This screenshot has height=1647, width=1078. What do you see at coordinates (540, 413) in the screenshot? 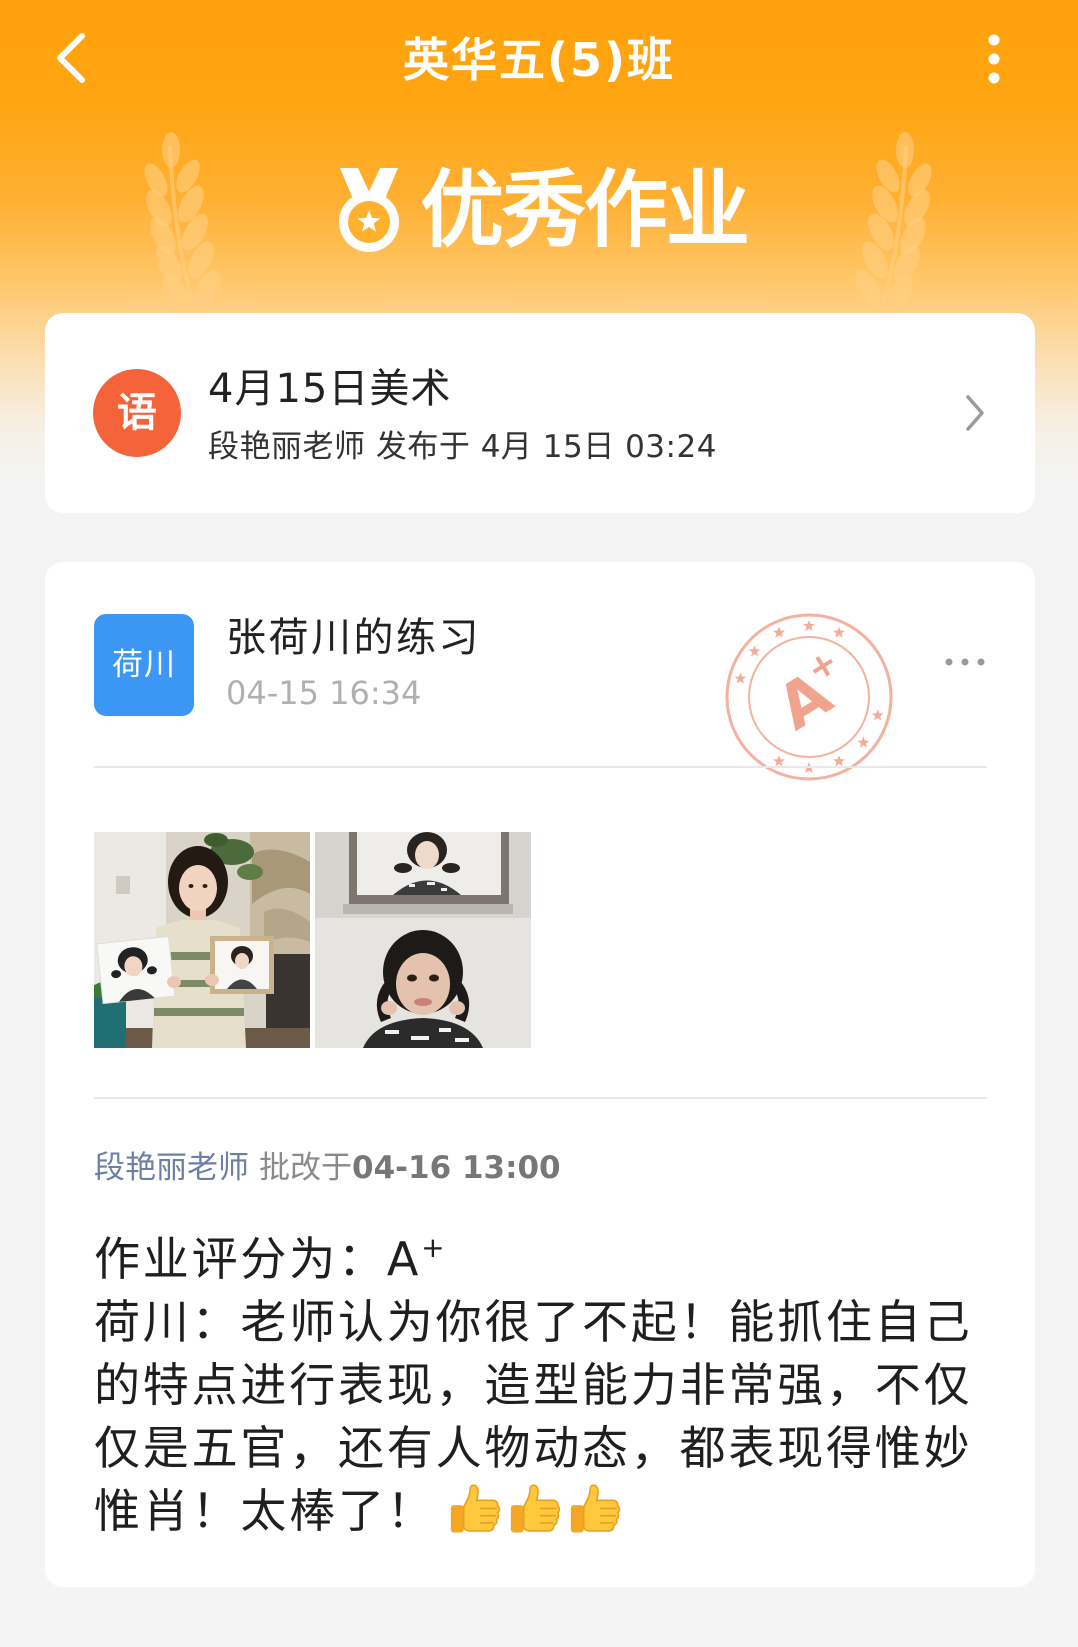
I see `assignment-card: 语 4月15日美术 段艳丽老师 发布于 4月 15日 03:24` at bounding box center [540, 413].